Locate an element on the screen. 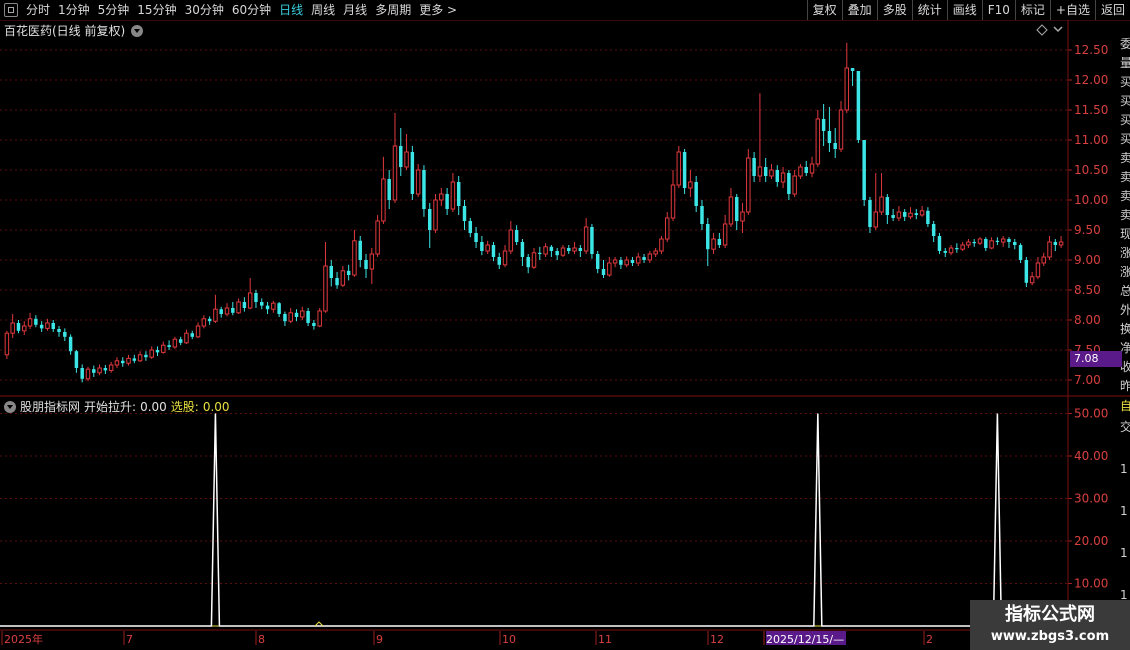 The height and width of the screenshot is (650, 1130). indicator-tick-label: 20.00 is located at coordinates (1091, 541).